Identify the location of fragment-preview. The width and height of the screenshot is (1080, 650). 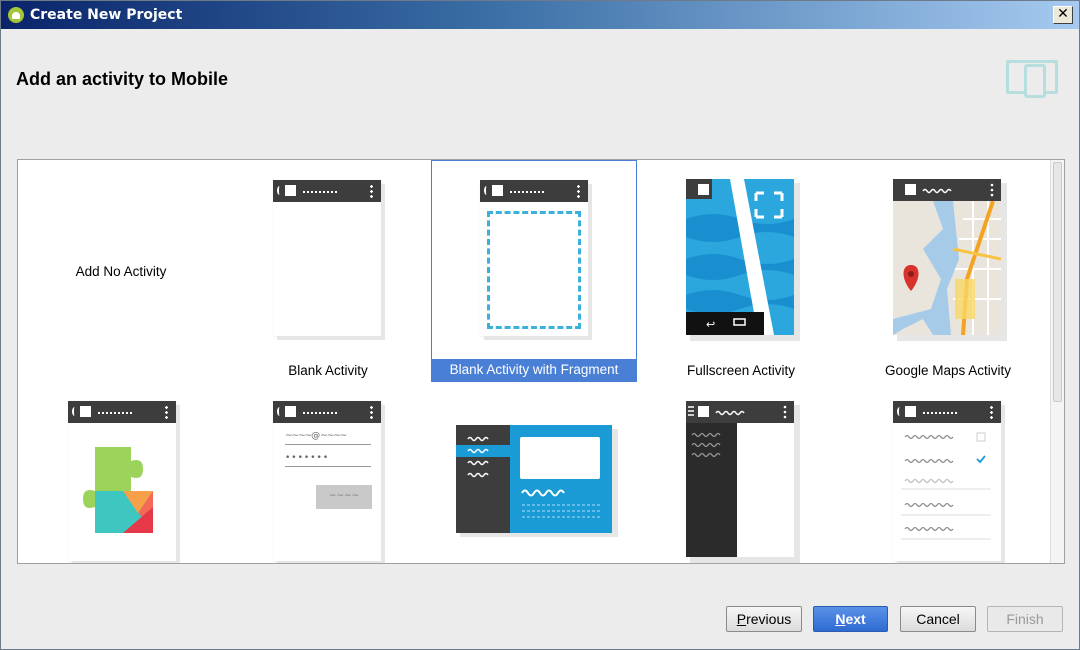
(534, 258).